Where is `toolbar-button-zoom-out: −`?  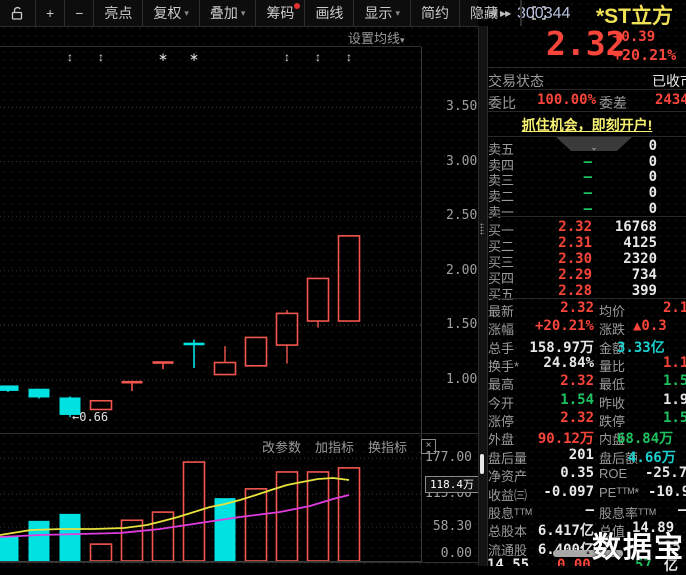 toolbar-button-zoom-out: − is located at coordinates (80, 13).